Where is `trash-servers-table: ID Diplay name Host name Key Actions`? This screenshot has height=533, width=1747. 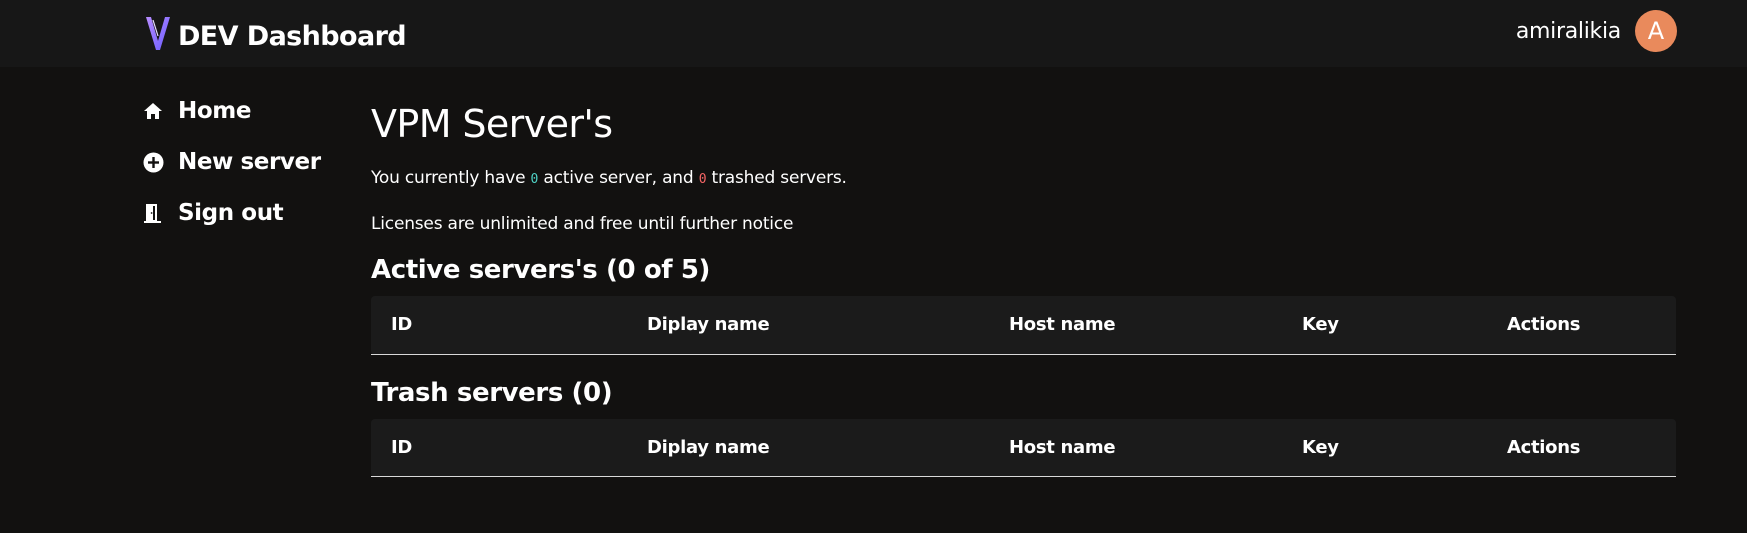
trash-servers-table: ID Diplay name Host name Key Actions is located at coordinates (1023, 447).